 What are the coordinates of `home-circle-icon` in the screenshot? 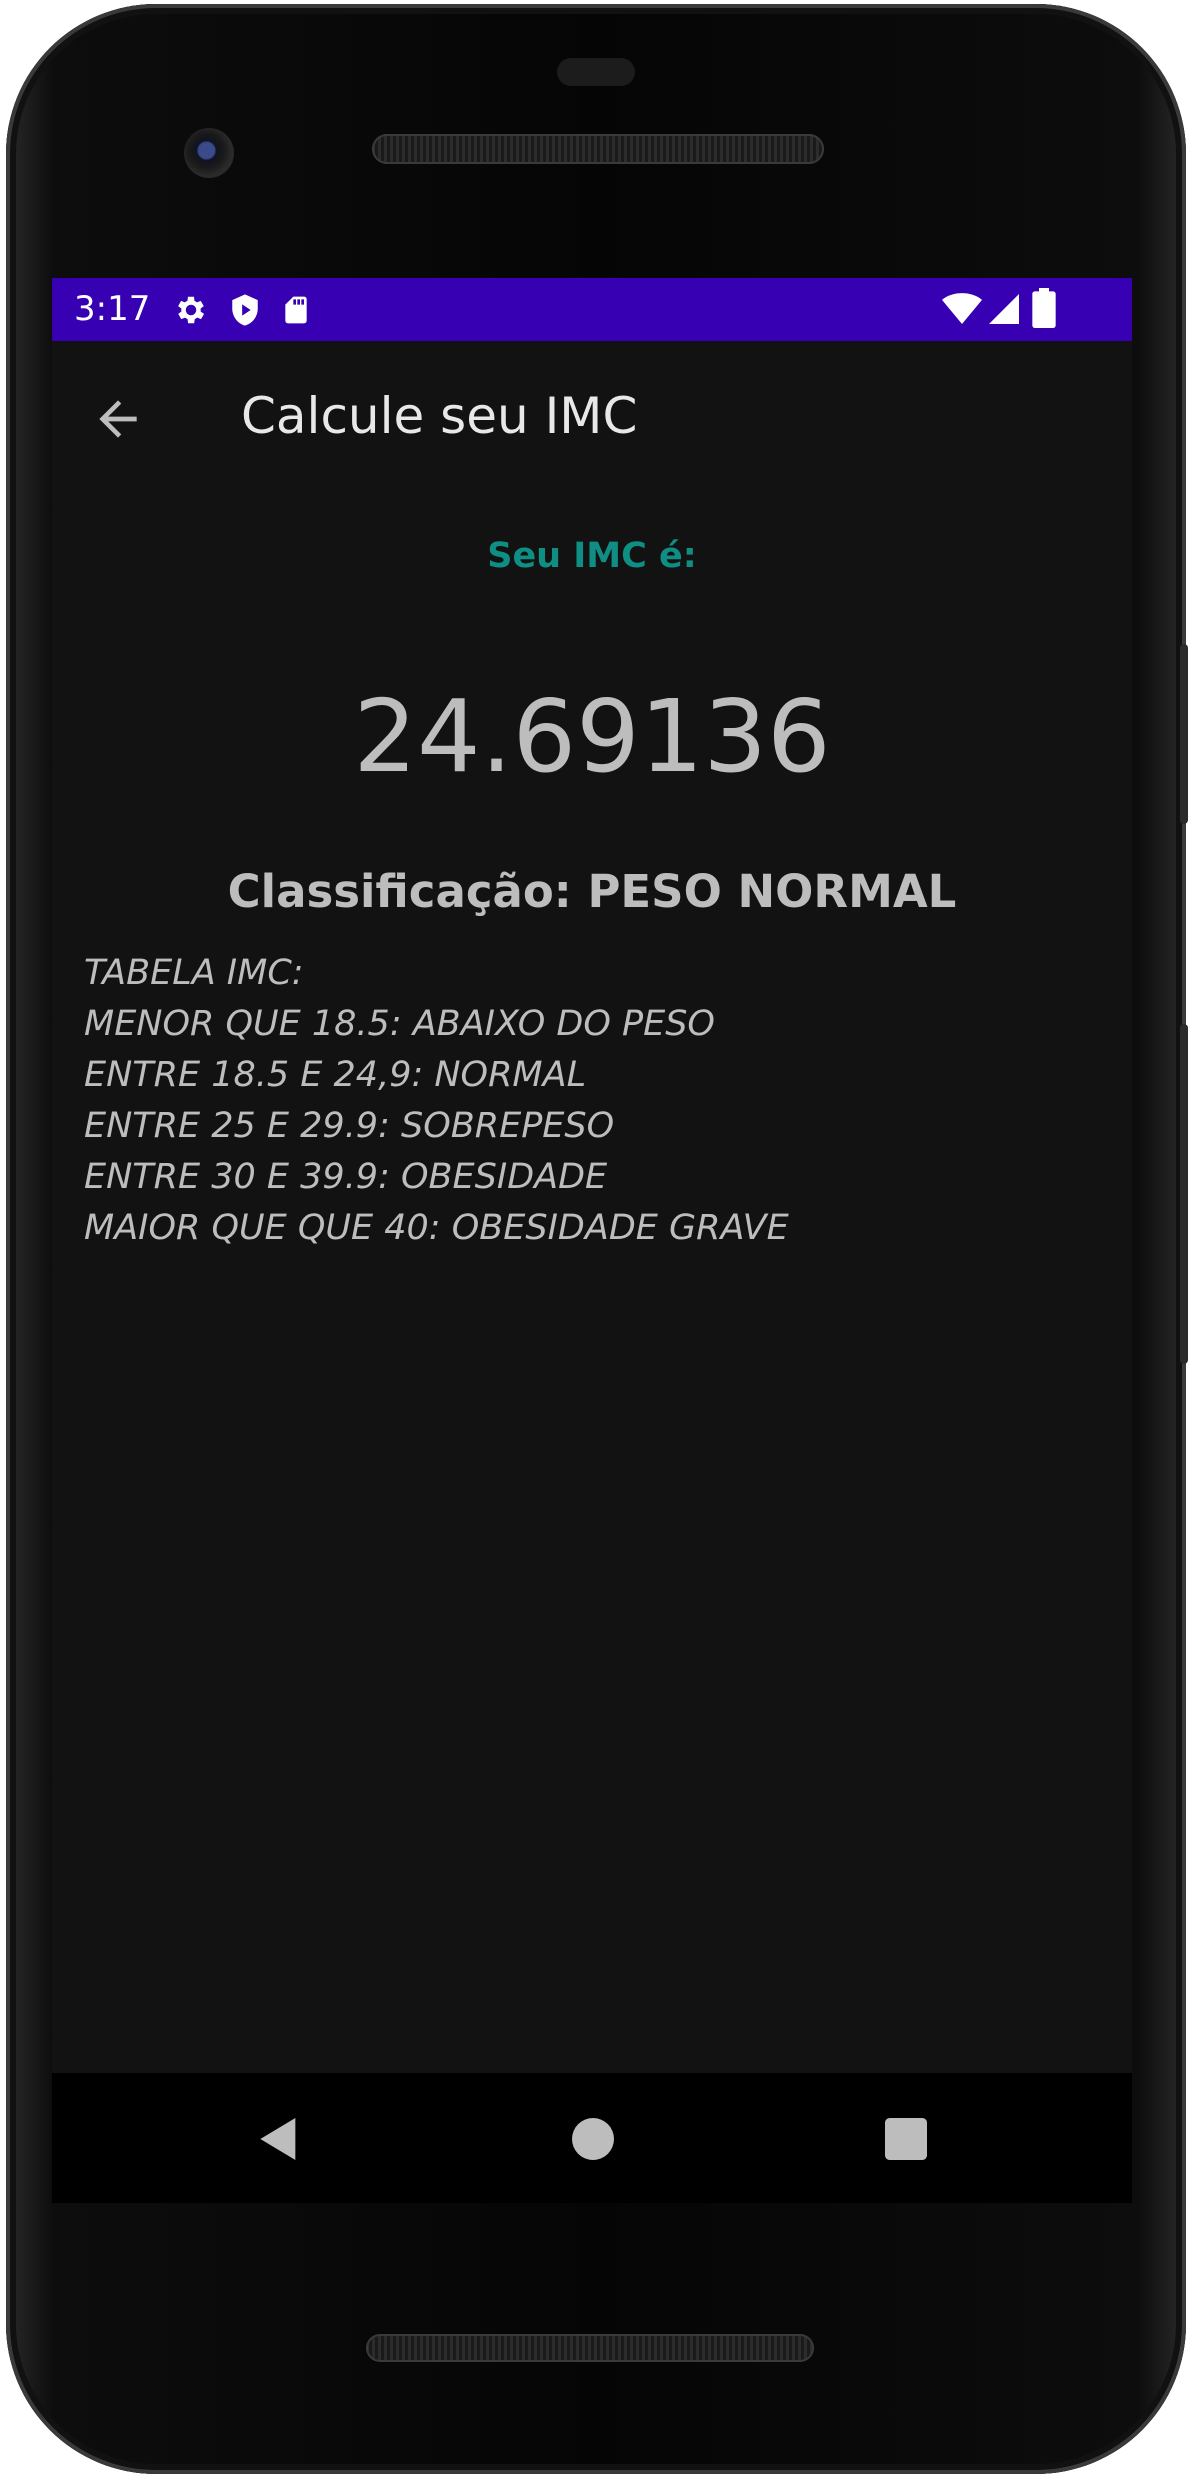 It's located at (593, 2139).